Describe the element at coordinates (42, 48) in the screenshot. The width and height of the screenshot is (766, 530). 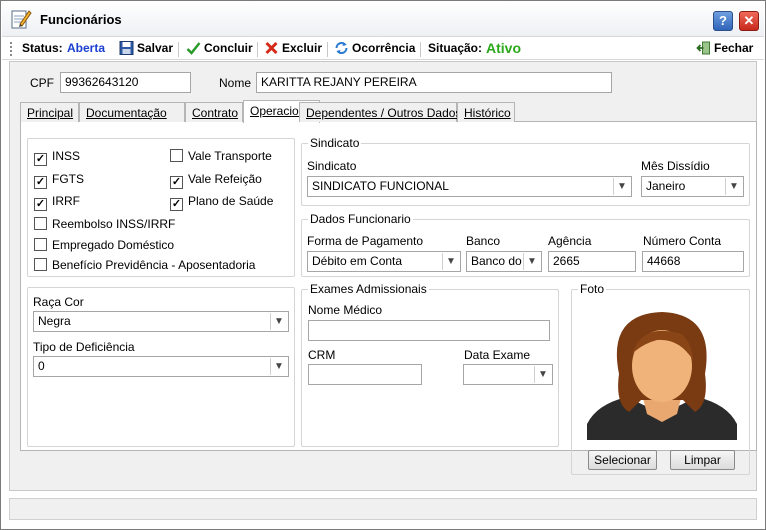
I see `status-label: Status:` at that location.